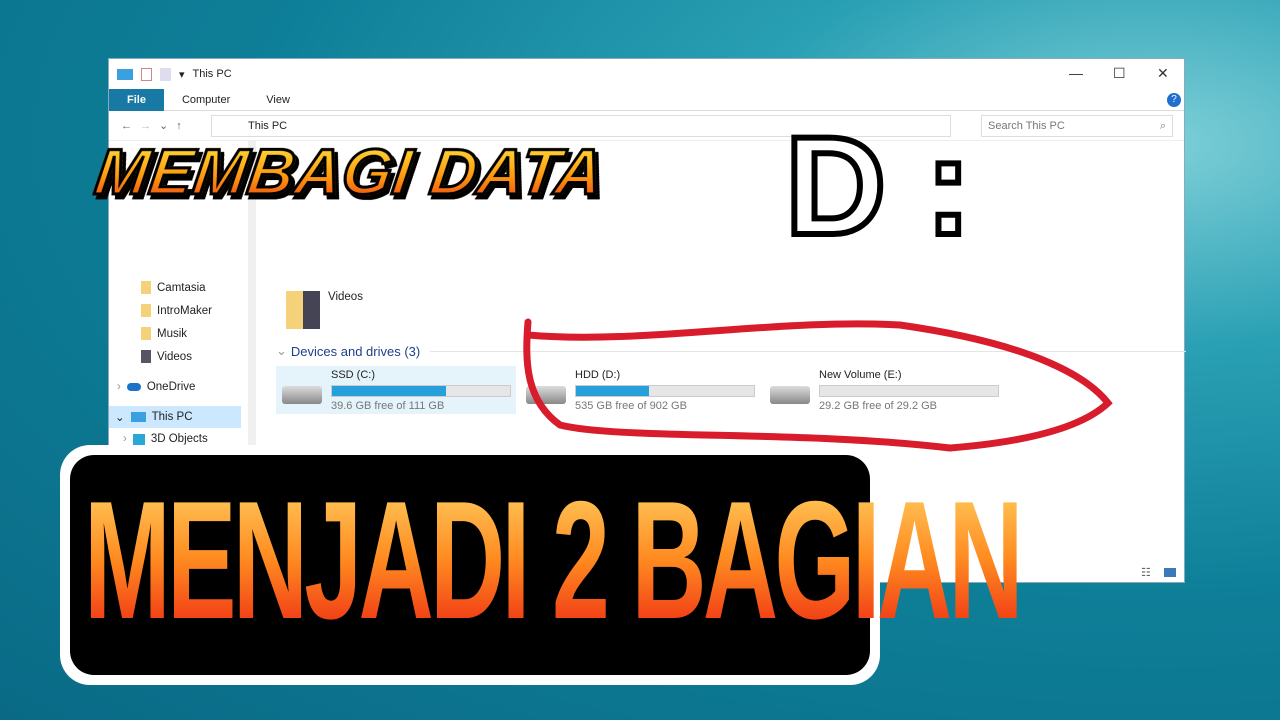 Image resolution: width=1280 pixels, height=720 pixels. I want to click on title-line-2: D :, so click(878, 185).